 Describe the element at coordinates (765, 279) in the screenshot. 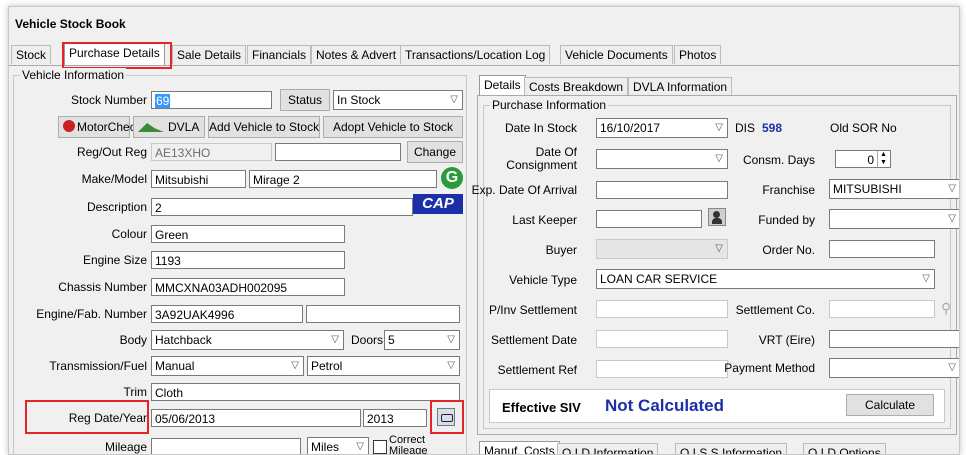

I see `vehicle-type-select: LOAN CAR SERVICE ▽` at that location.